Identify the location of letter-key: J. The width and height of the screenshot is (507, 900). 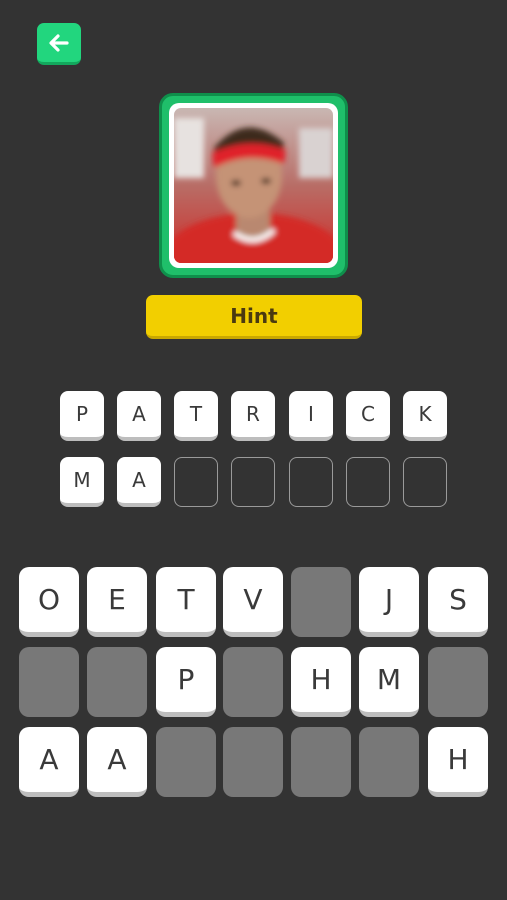
(389, 602).